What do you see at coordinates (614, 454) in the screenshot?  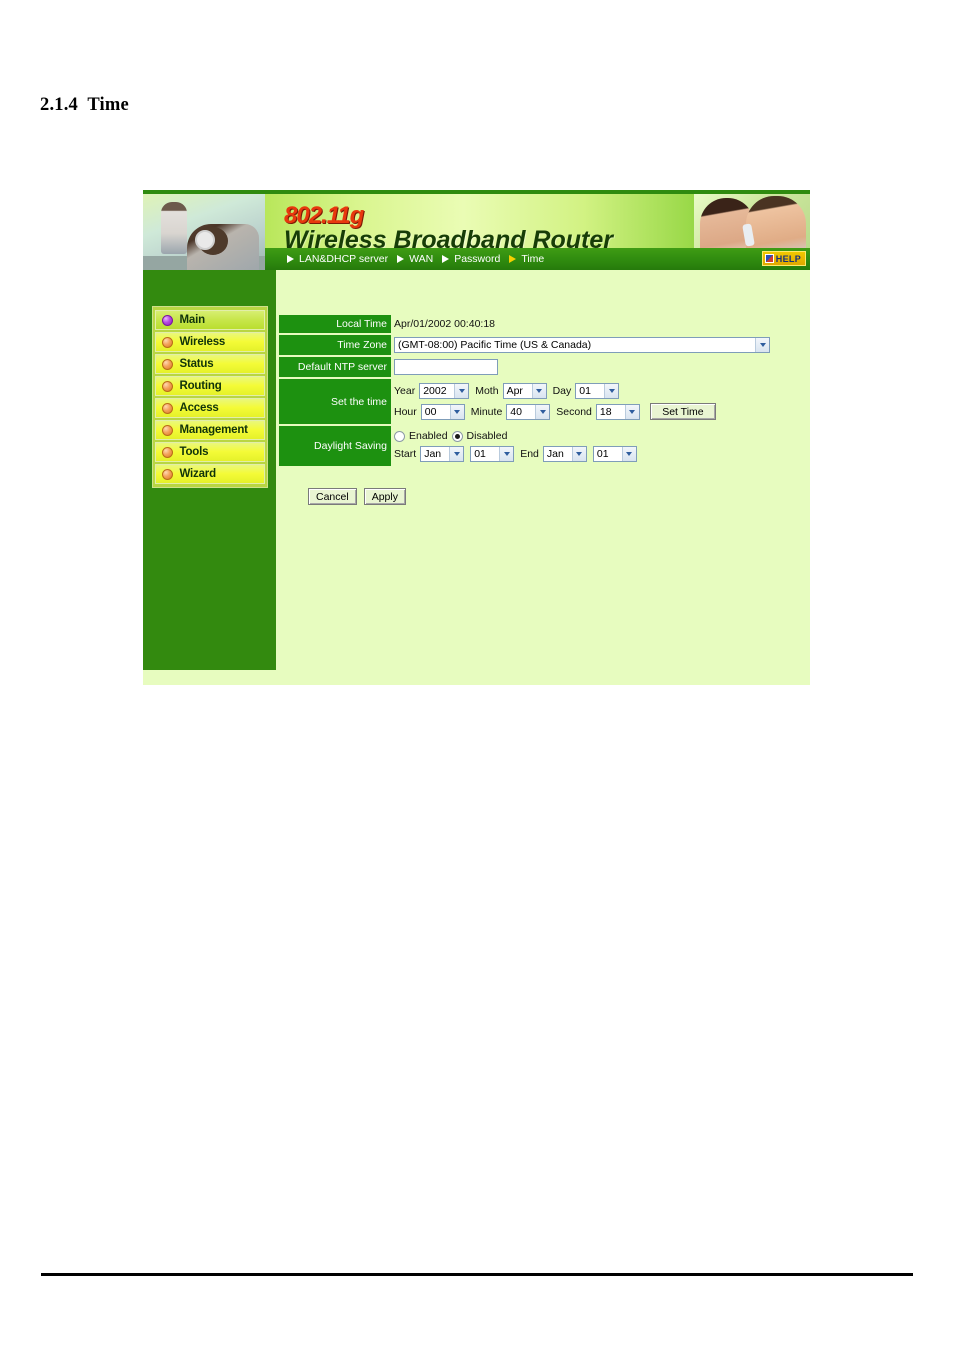 I see `daylight-end-day-select: 01` at bounding box center [614, 454].